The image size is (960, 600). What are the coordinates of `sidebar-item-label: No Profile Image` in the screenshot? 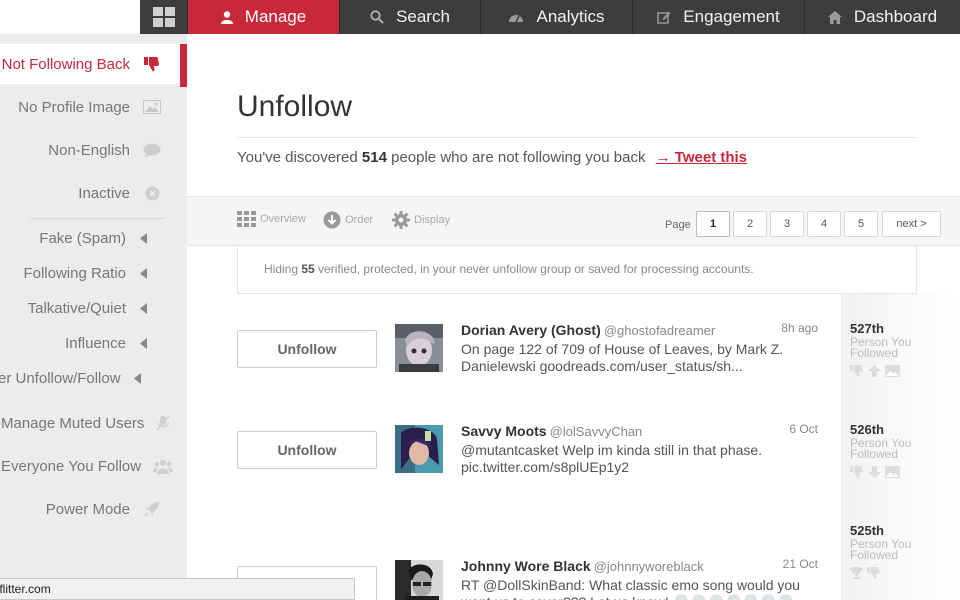 It's located at (74, 107).